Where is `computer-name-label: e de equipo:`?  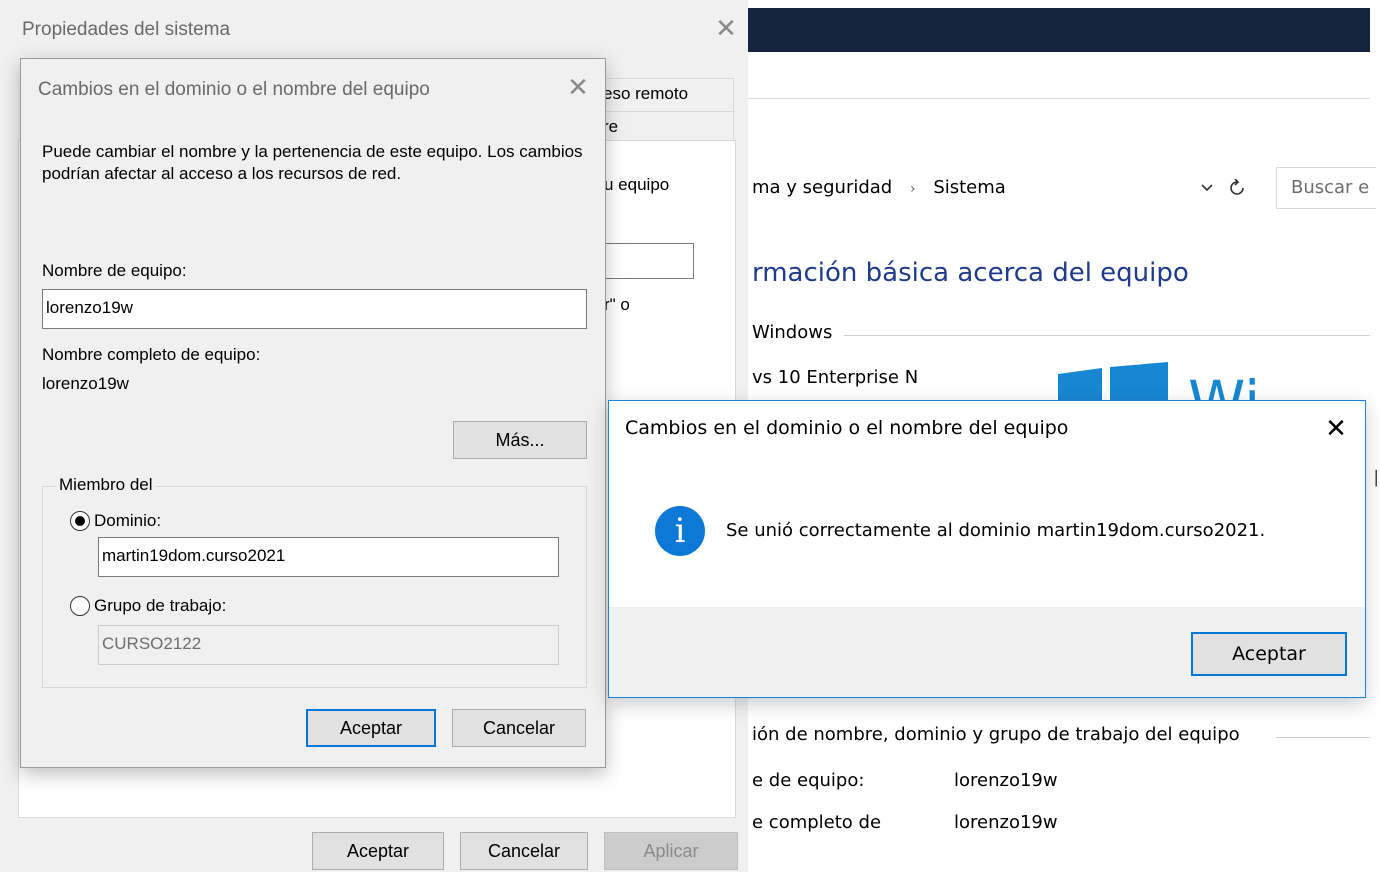
computer-name-label: e de equipo: is located at coordinates (808, 780).